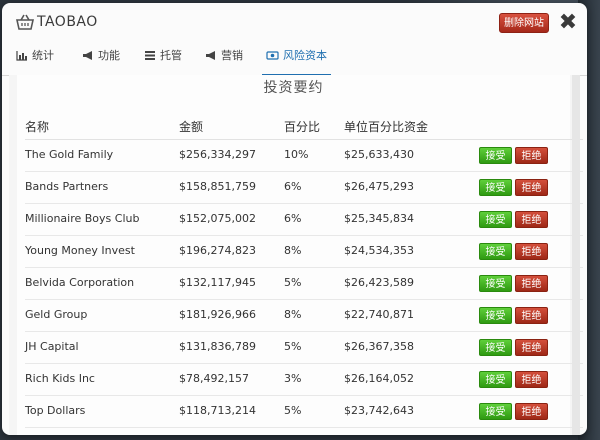 Image resolution: width=600 pixels, height=440 pixels. Describe the element at coordinates (379, 410) in the screenshot. I see `offer-per-percent: $23,742,643` at that location.